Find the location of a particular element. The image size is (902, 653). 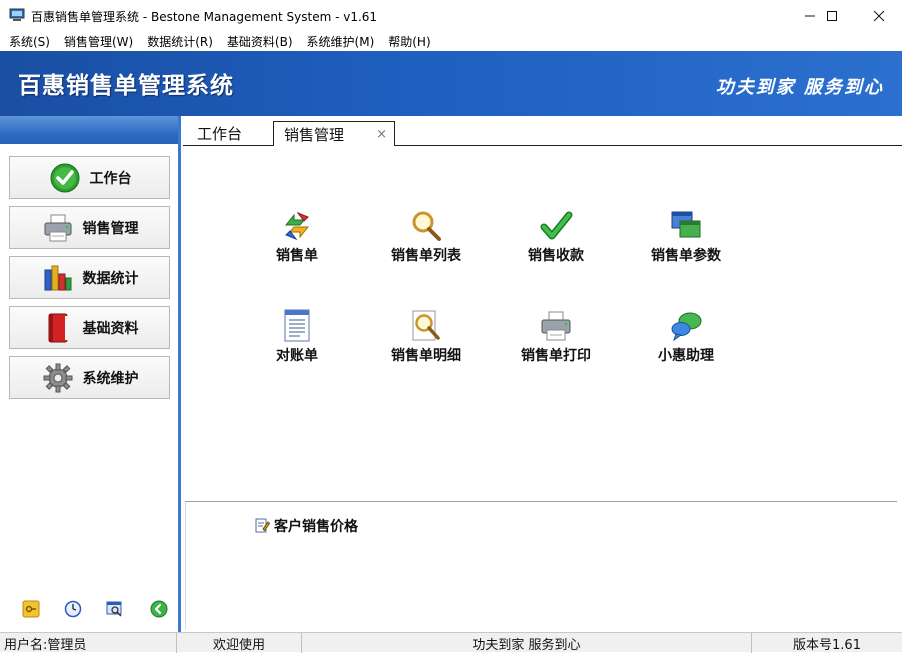

menu-sales: 销售管理(W) is located at coordinates (98, 41).